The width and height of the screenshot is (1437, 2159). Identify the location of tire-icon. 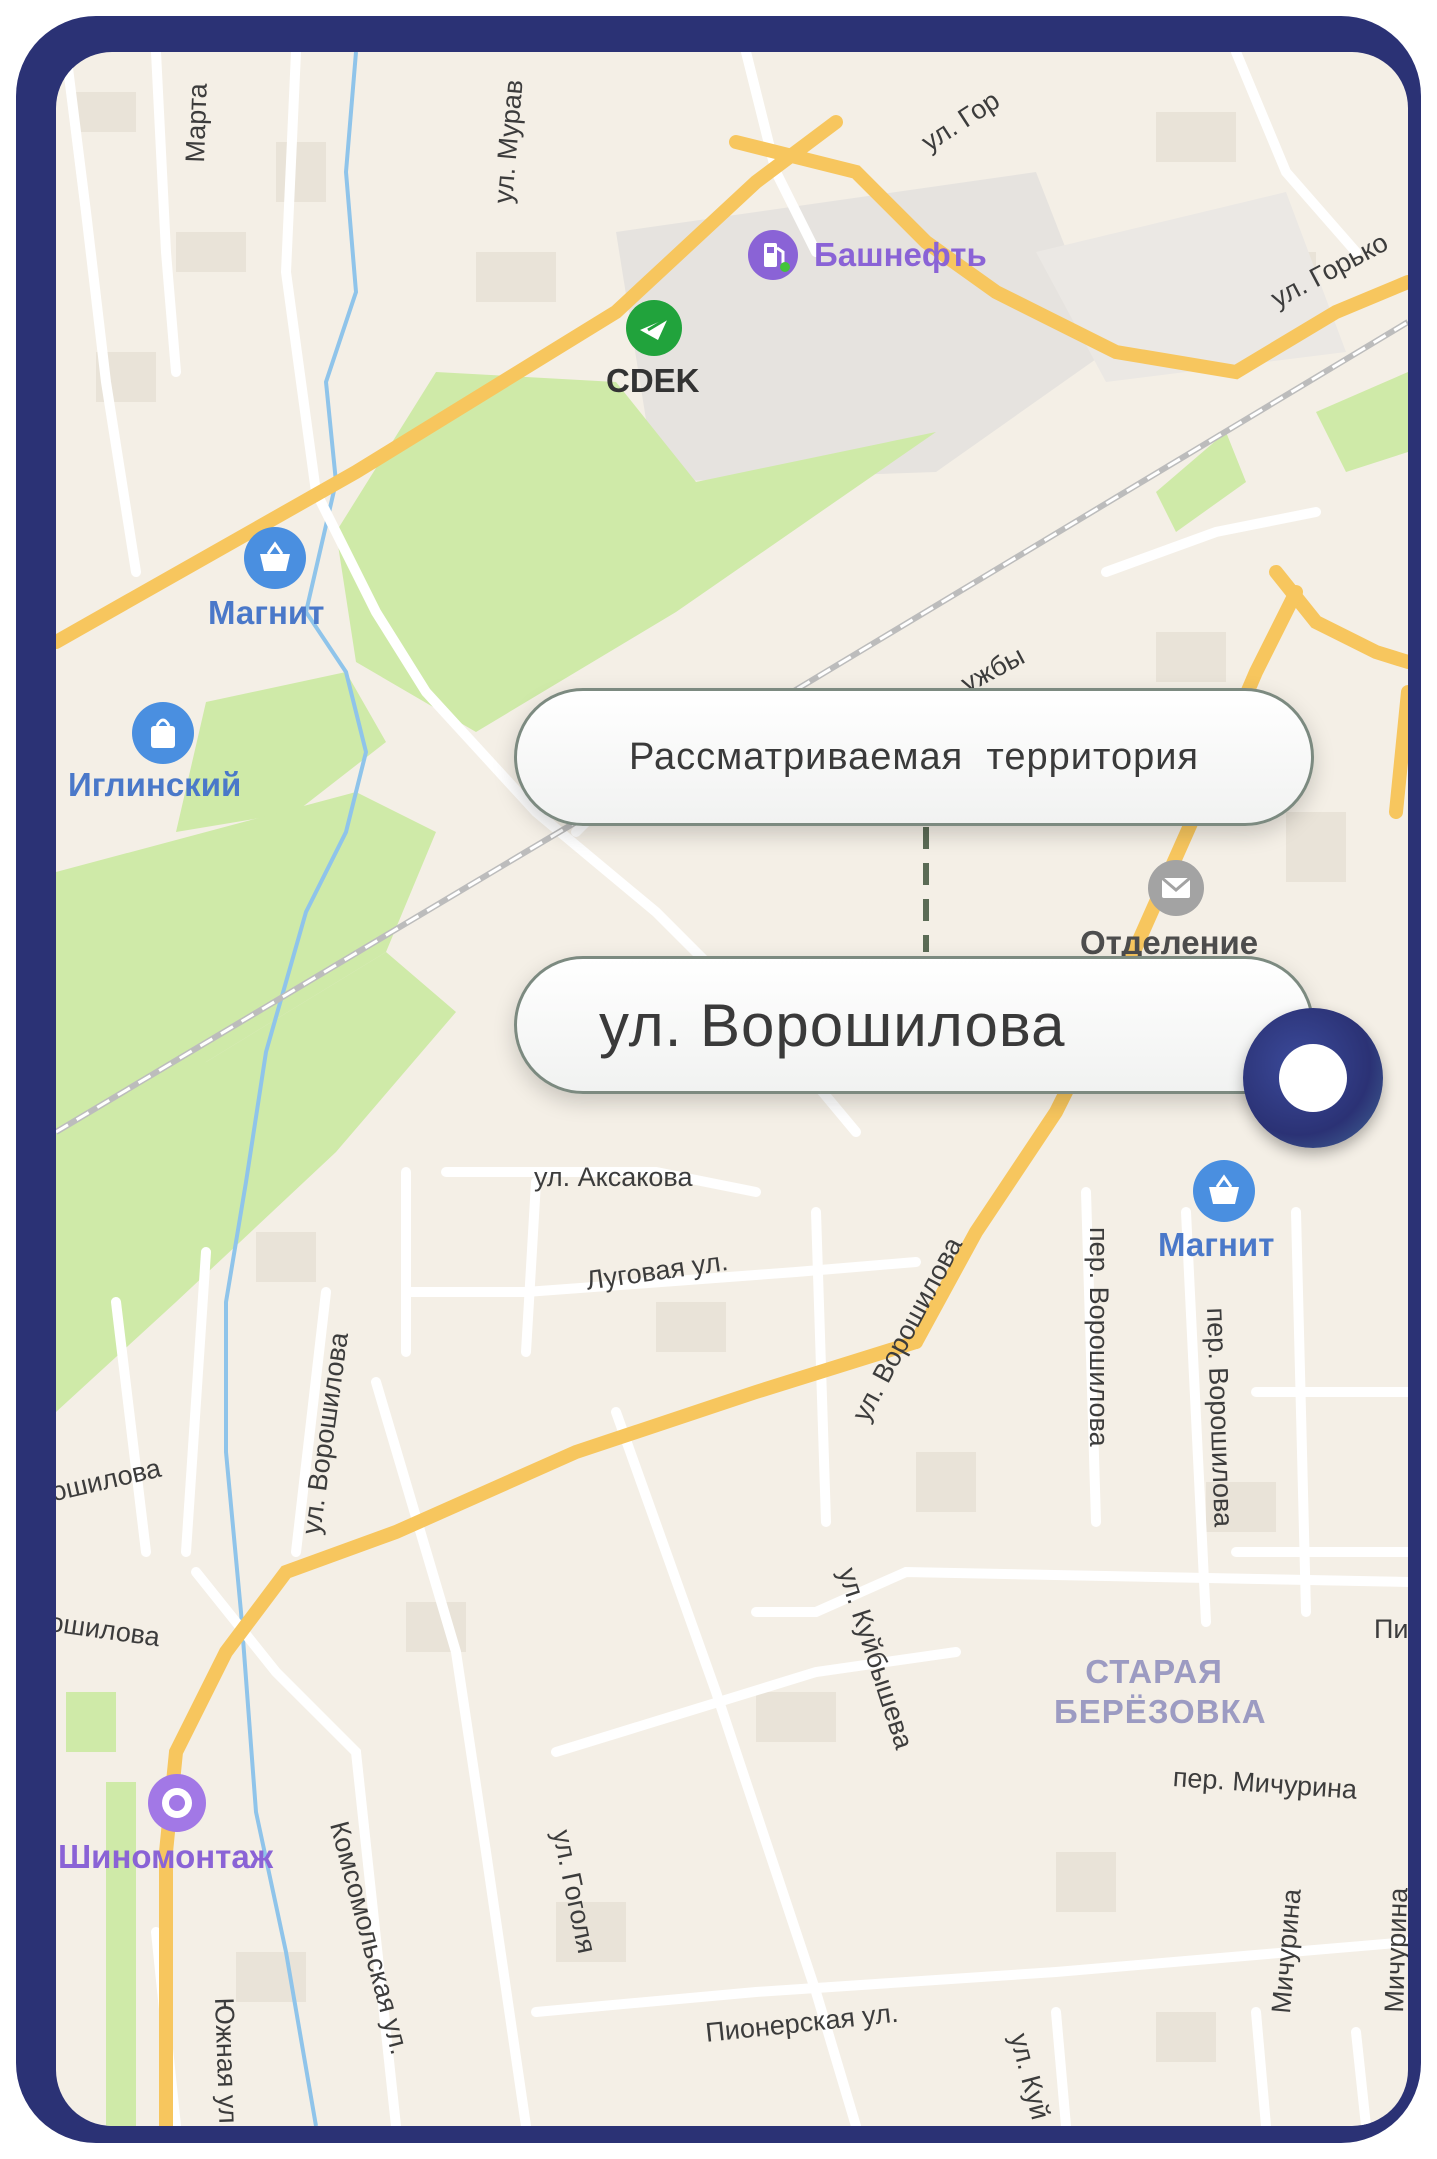
(177, 1803).